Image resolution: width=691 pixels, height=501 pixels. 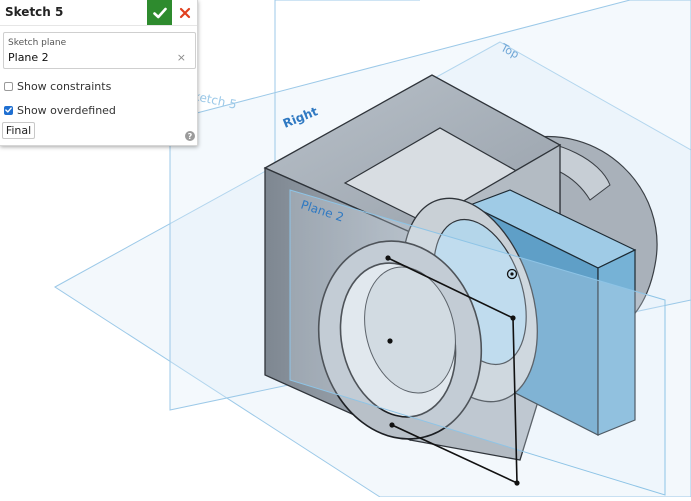 I want to click on sketch-plane-label: Sketch plane, so click(x=37, y=43).